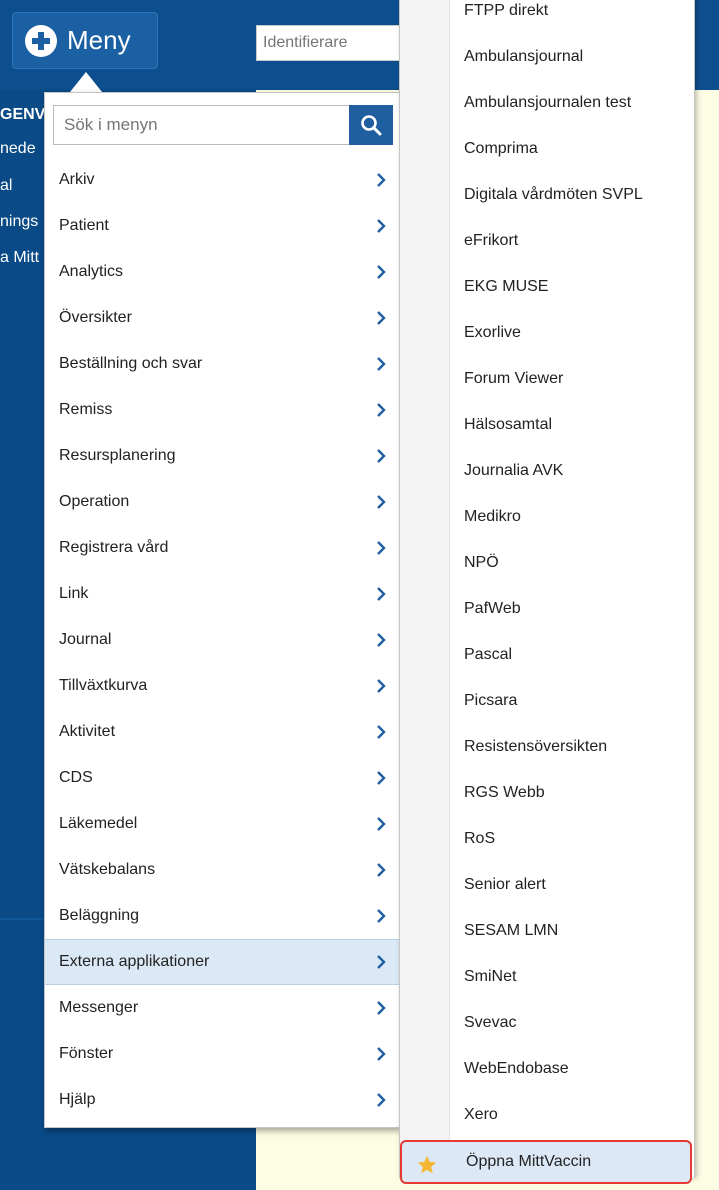 This screenshot has height=1190, width=719. I want to click on menu-item-label: Tillväxtkurva, so click(103, 685).